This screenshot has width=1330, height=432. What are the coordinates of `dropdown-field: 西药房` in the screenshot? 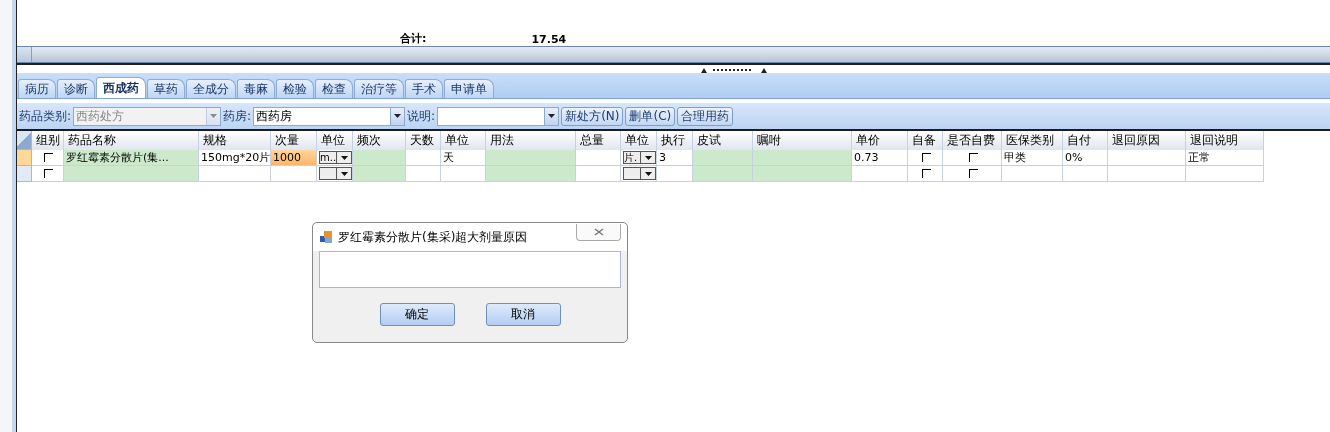 It's located at (329, 116).